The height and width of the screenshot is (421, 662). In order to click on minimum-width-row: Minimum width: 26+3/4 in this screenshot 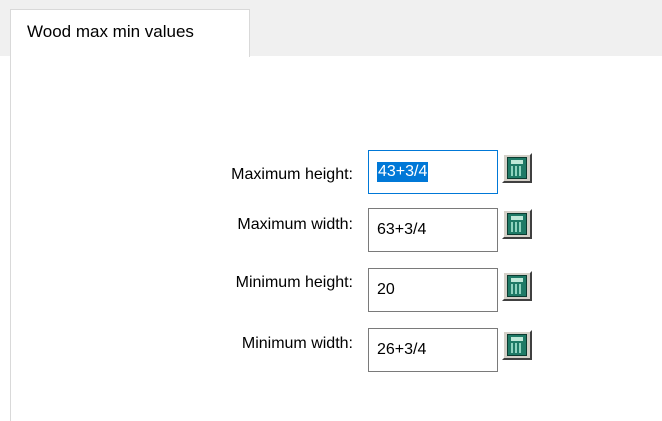, I will do `click(331, 350)`.